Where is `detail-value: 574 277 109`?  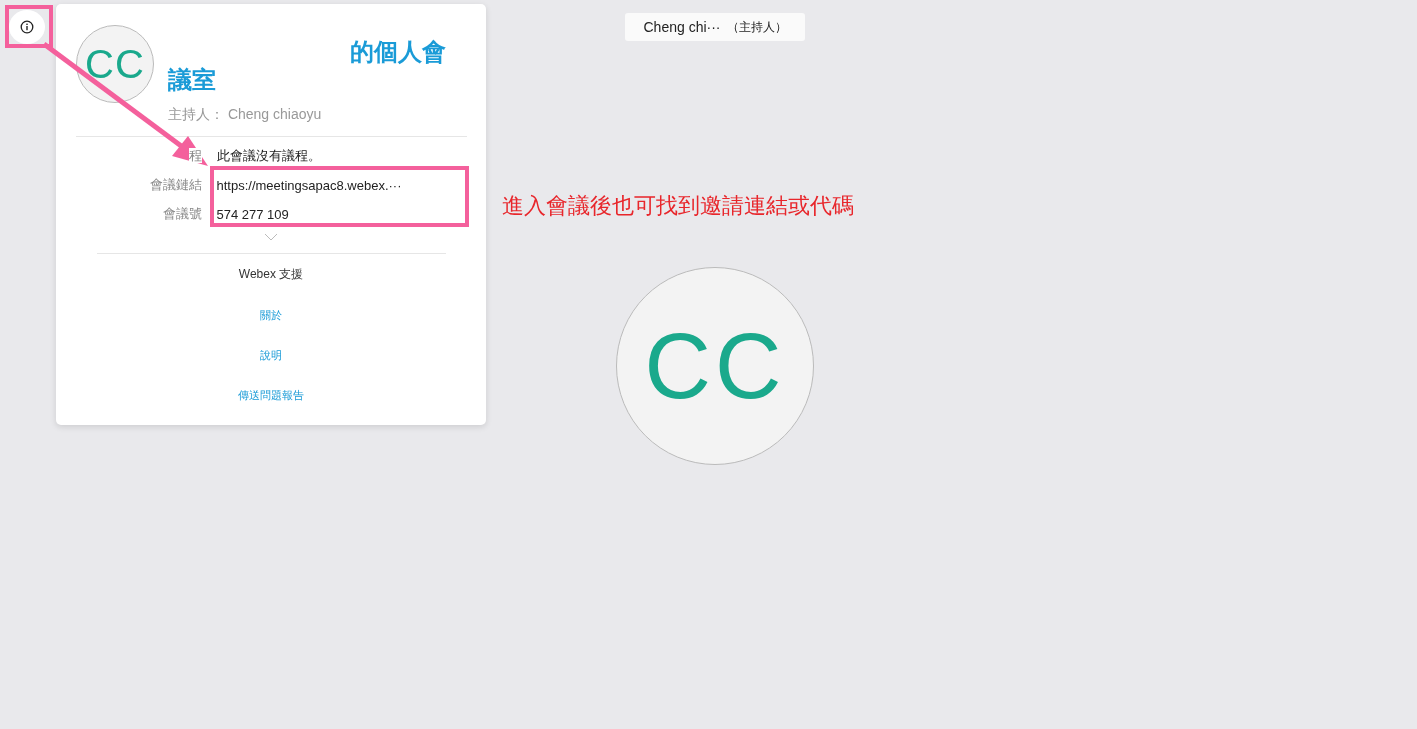 detail-value: 574 277 109 is located at coordinates (252, 214).